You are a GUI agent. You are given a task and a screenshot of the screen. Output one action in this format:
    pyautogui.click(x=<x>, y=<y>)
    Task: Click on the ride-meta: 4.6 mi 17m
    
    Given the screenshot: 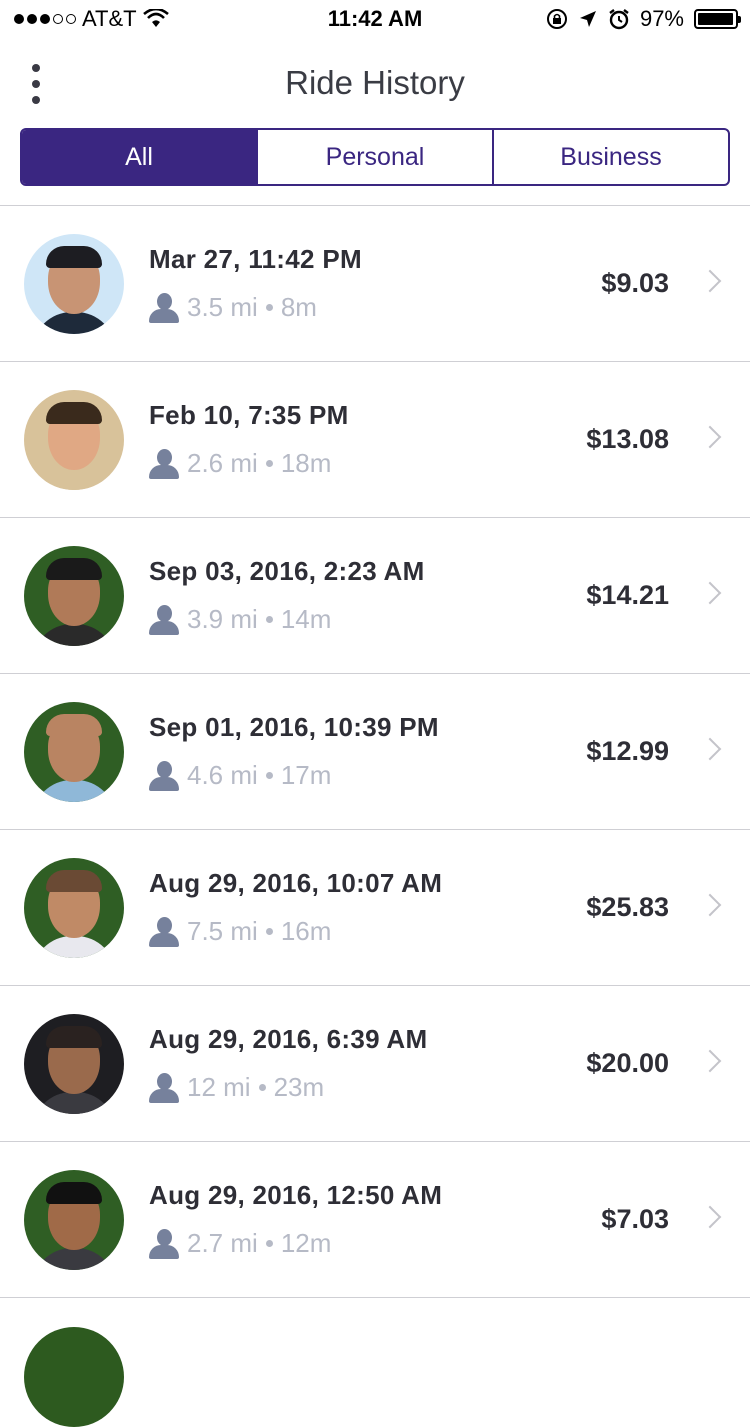 What is the action you would take?
    pyautogui.click(x=240, y=775)
    